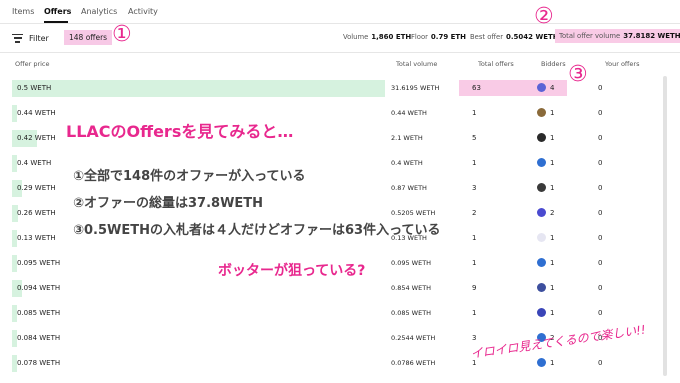 The width and height of the screenshot is (680, 383). Describe the element at coordinates (57, 11) in the screenshot. I see `tab-offers: Offers` at that location.